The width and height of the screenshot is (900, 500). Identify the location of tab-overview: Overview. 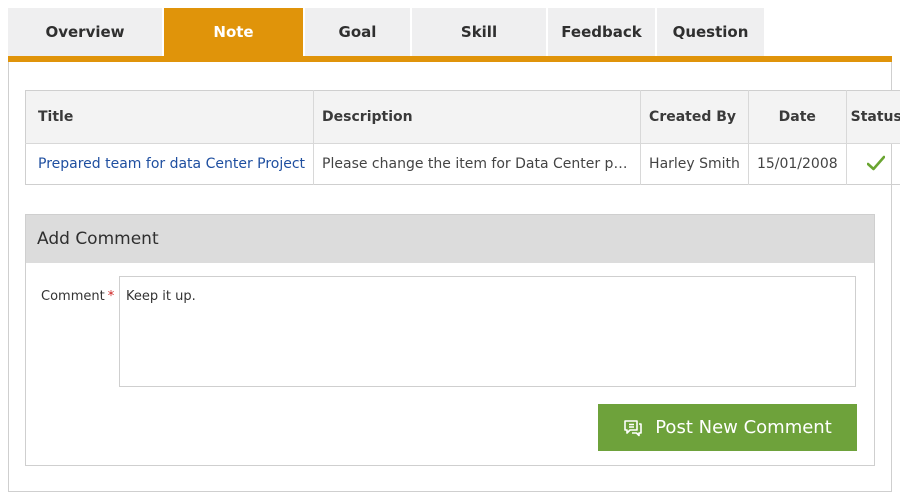
(85, 32).